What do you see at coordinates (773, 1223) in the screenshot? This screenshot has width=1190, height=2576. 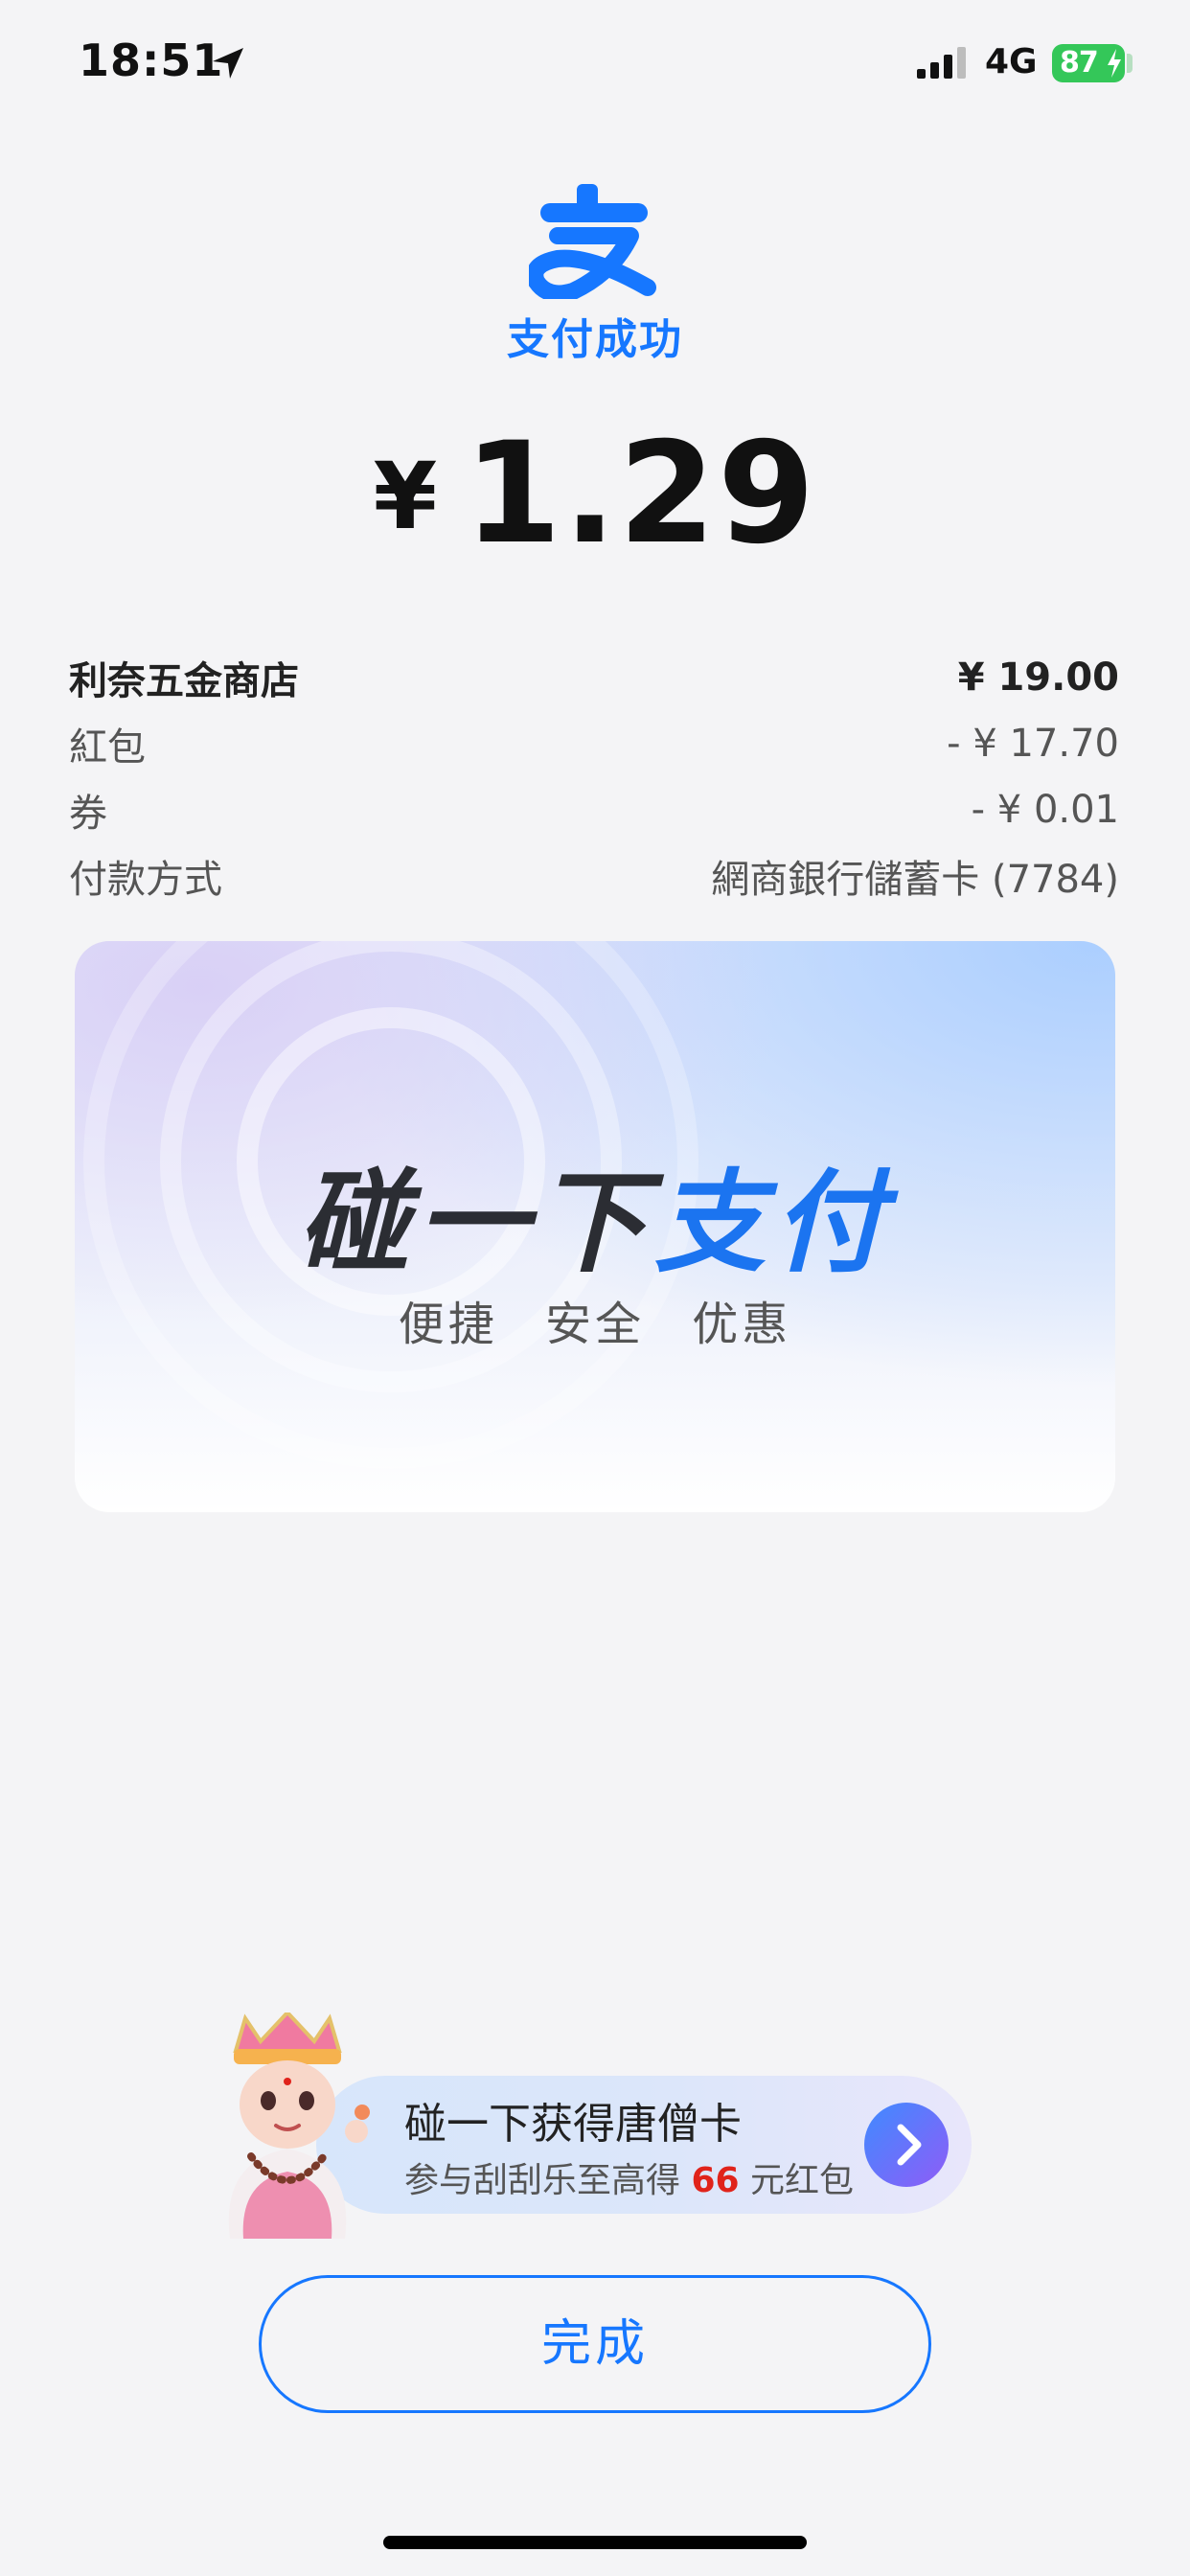 I see `promo-title-blue: 支付` at bounding box center [773, 1223].